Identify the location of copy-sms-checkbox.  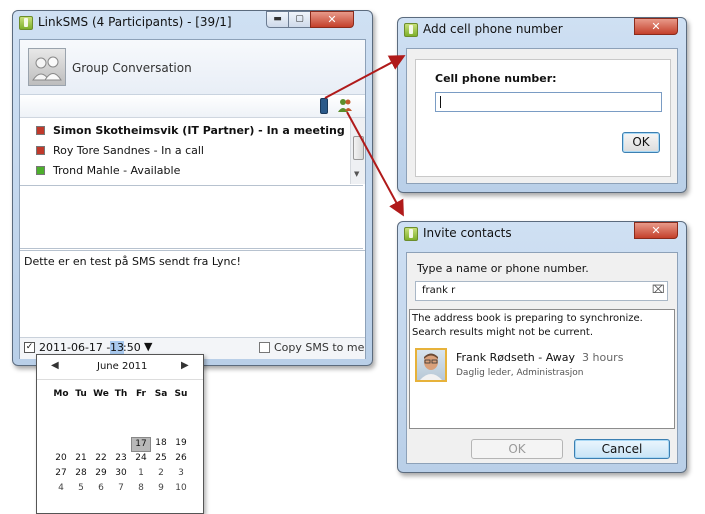
(264, 347).